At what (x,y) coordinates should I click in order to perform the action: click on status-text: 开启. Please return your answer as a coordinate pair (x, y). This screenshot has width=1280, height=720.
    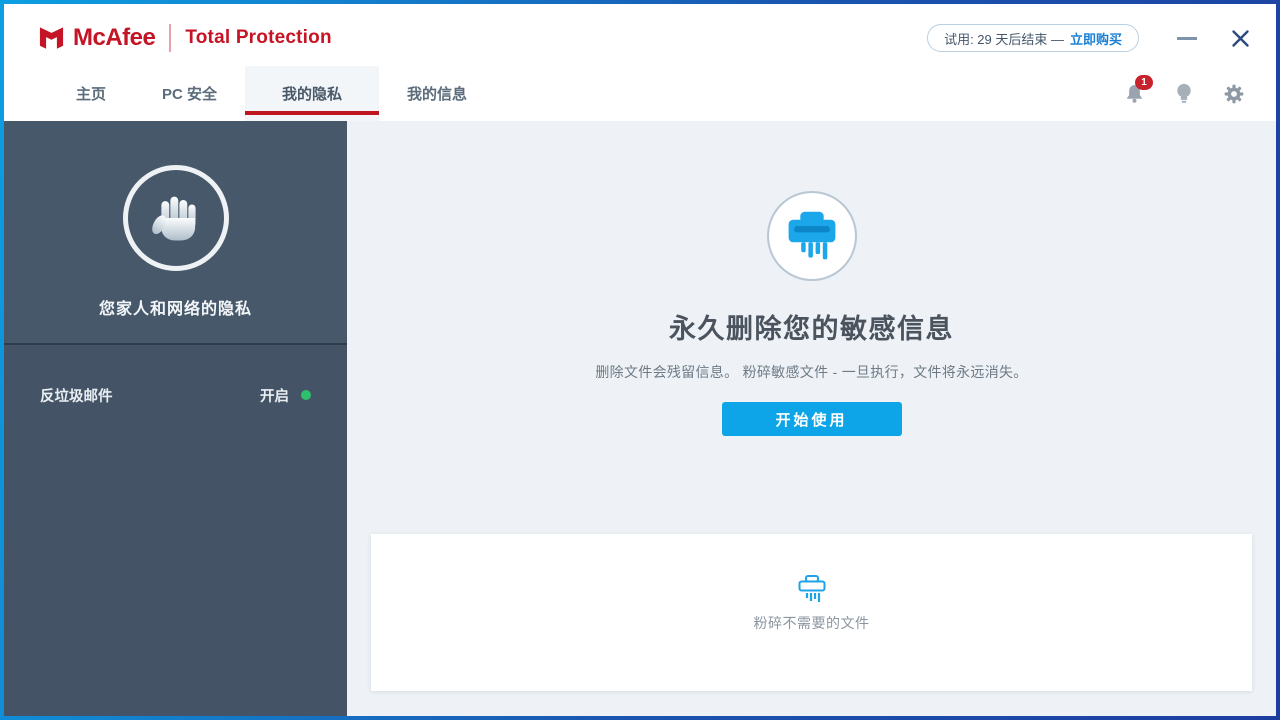
    Looking at the image, I should click on (274, 396).